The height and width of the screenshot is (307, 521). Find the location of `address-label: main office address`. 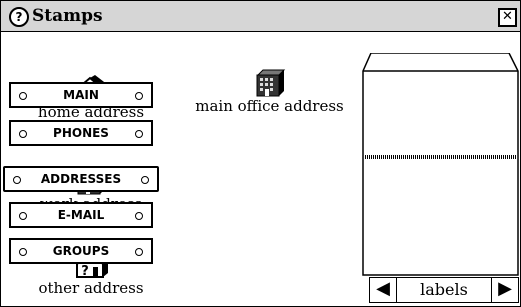

address-label: main office address is located at coordinates (269, 106).